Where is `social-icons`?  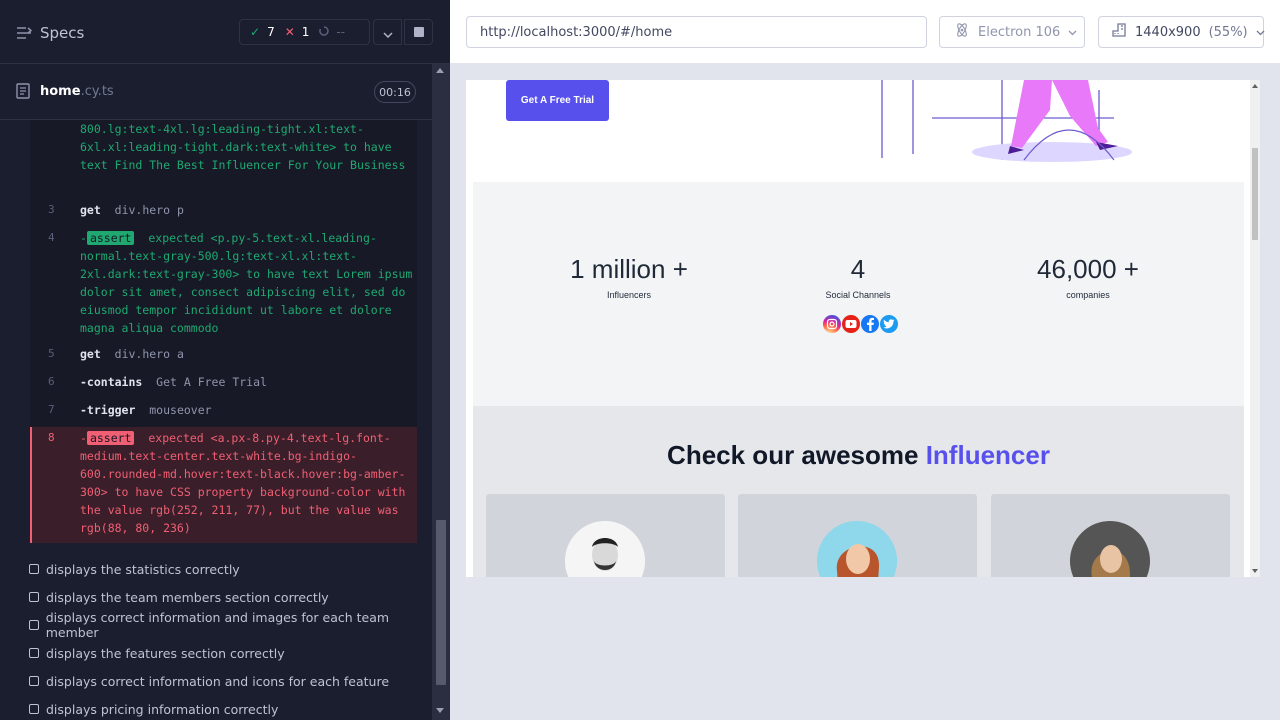 social-icons is located at coordinates (860, 324).